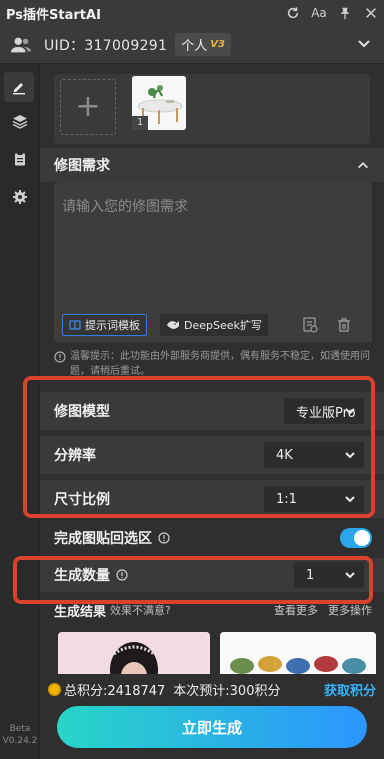  I want to click on generate-button: 立即生成, so click(212, 727).